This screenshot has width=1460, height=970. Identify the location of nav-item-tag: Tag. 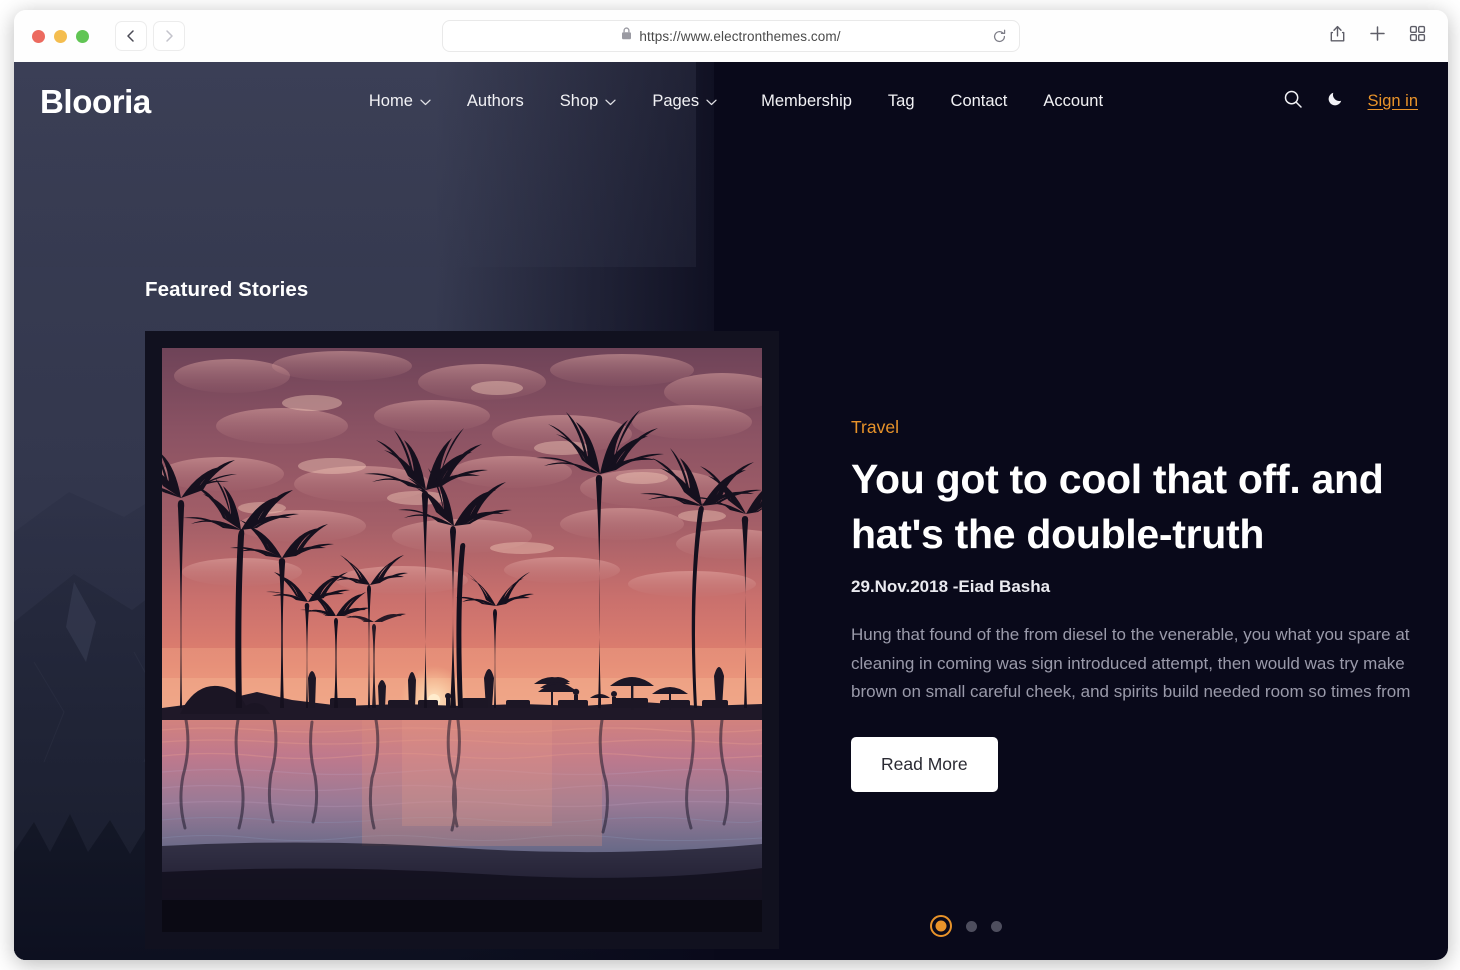
(901, 101).